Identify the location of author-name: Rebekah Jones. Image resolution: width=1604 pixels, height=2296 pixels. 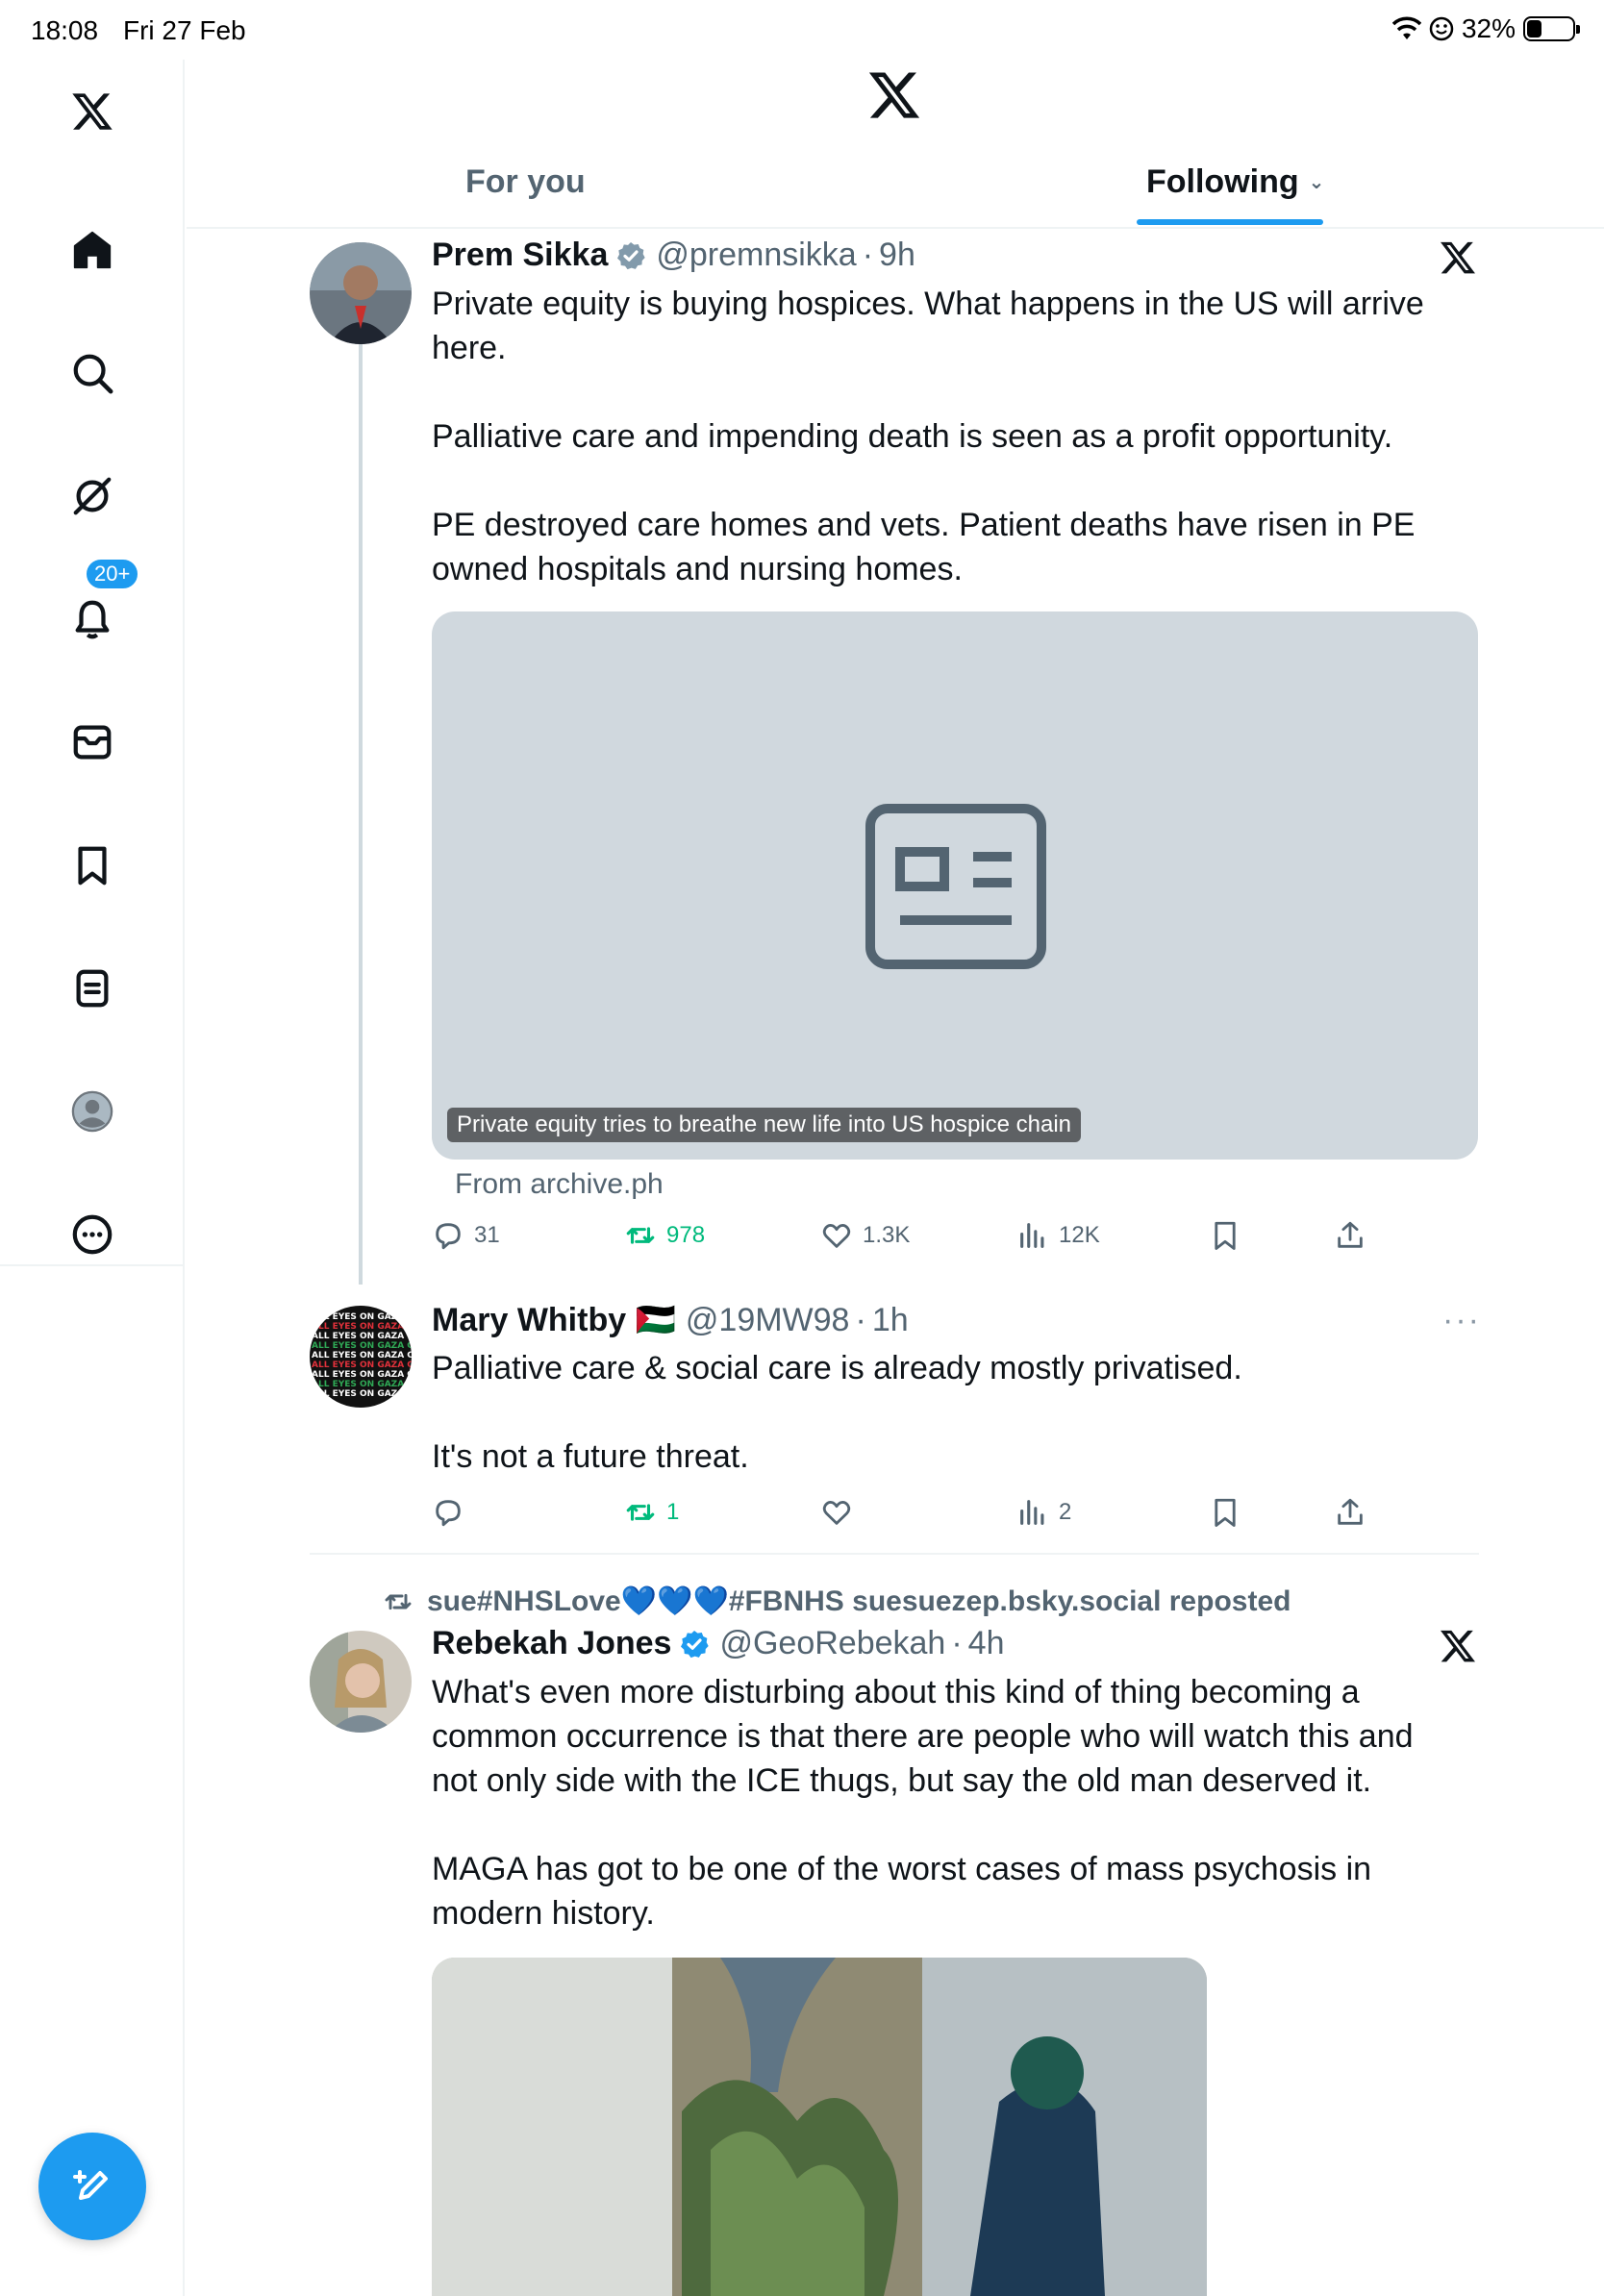
(551, 1643).